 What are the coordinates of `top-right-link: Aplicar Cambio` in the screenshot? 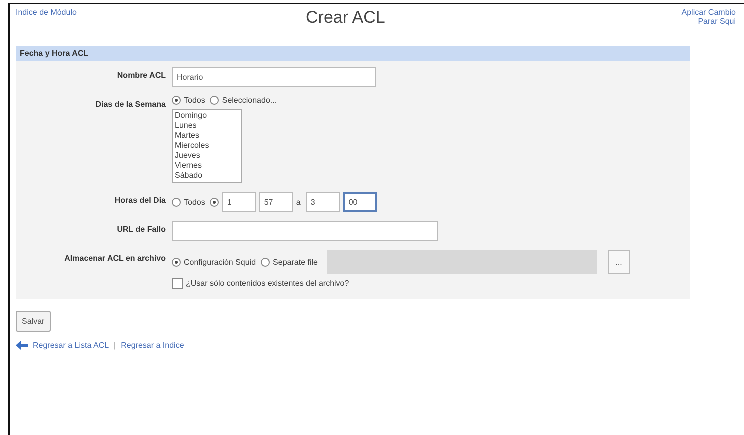 It's located at (709, 12).